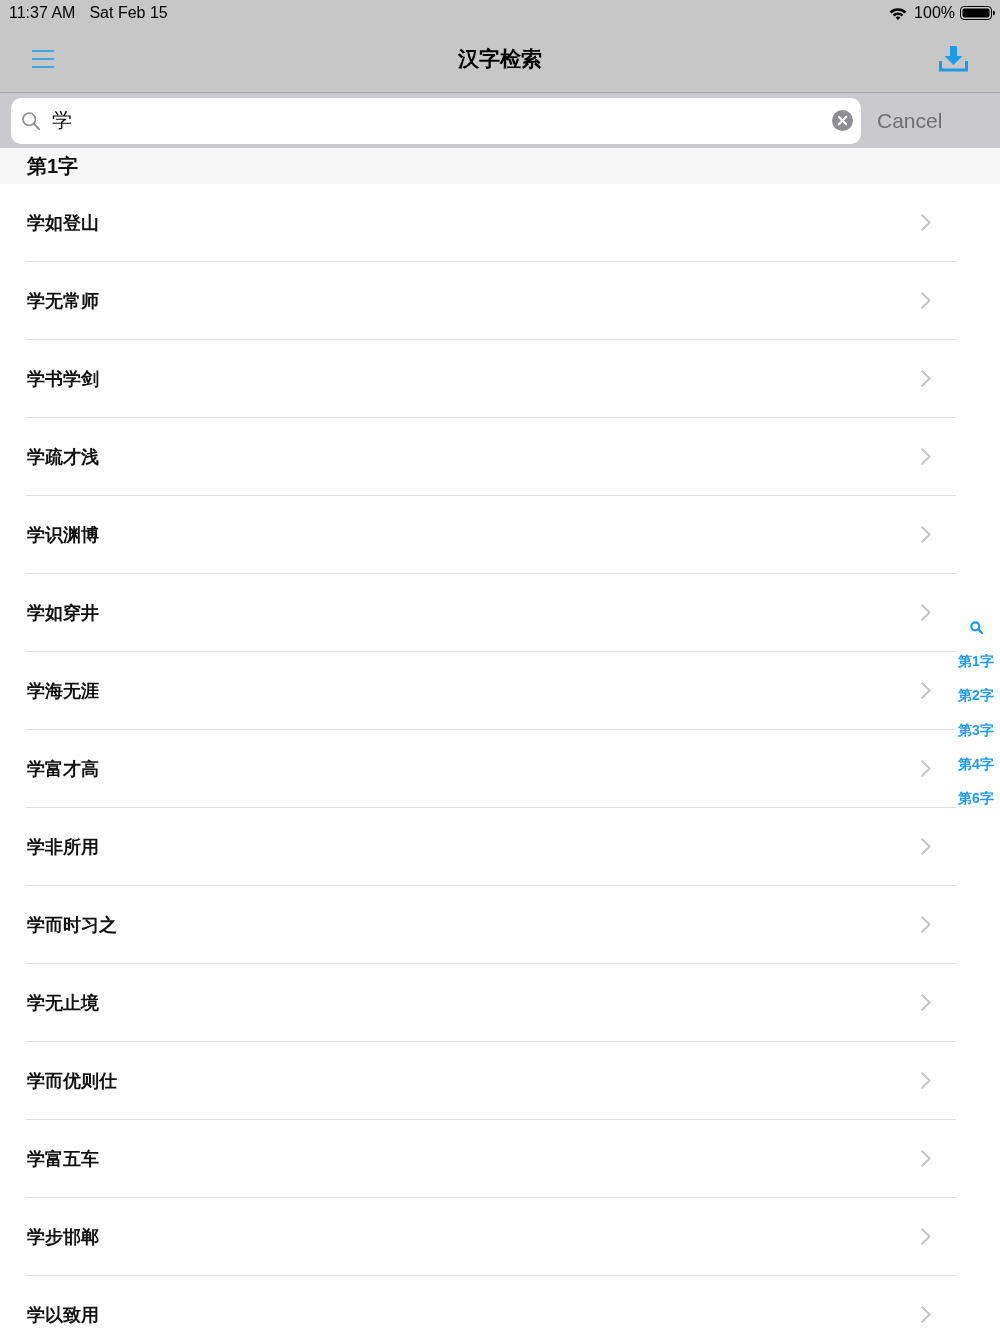 The image size is (1000, 1334). Describe the element at coordinates (491, 379) in the screenshot. I see `list-item: 学书学剑` at that location.